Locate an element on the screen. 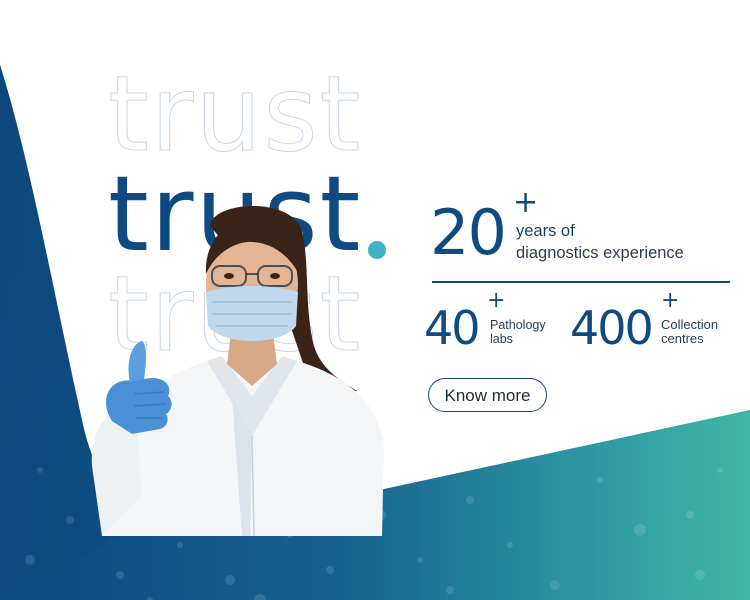  years-plus-sign: + is located at coordinates (526, 202).